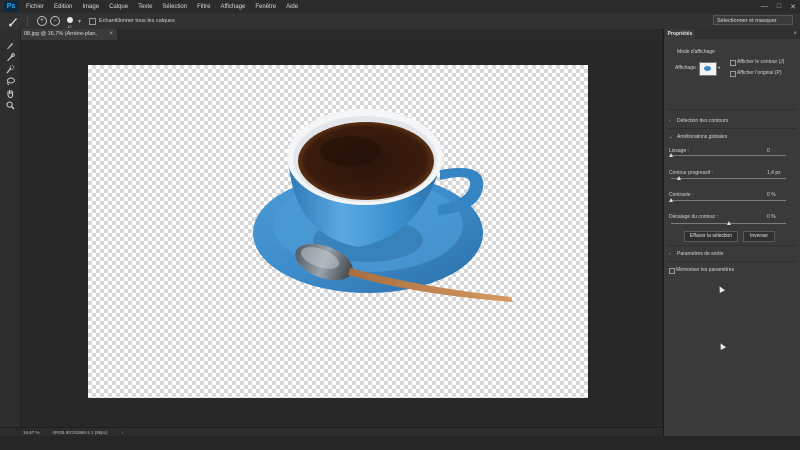 This screenshot has height=450, width=800. Describe the element at coordinates (10, 81) in the screenshot. I see `lasso-icon` at that location.